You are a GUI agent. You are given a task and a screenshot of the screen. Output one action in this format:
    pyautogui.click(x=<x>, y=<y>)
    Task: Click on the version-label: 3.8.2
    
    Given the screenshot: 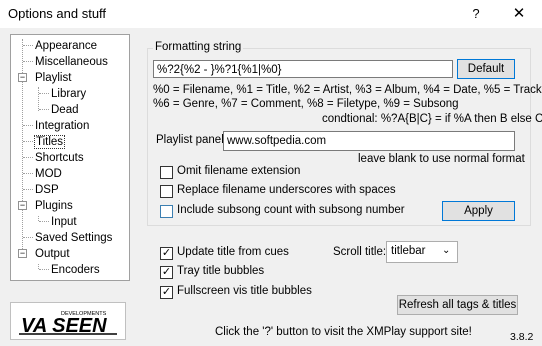 What is the action you would take?
    pyautogui.click(x=522, y=337)
    